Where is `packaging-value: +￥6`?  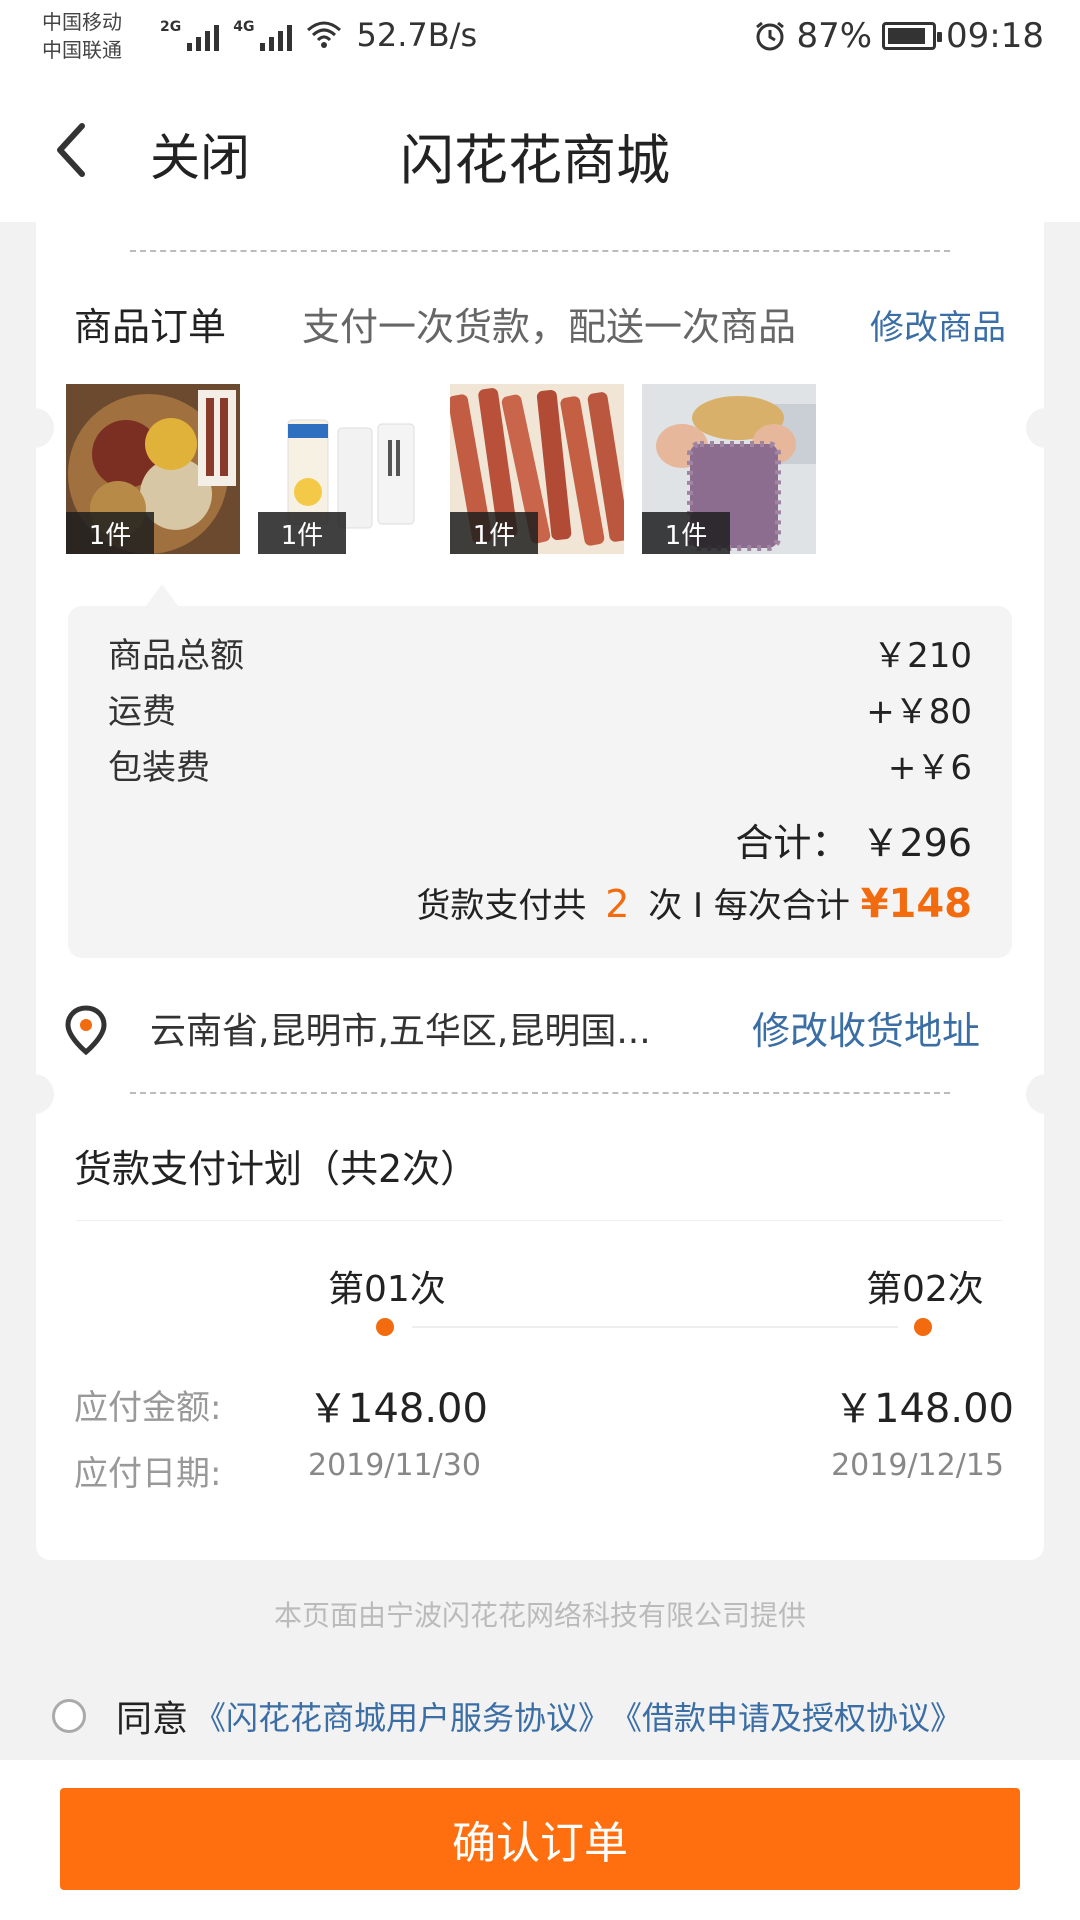
packaging-value: +￥6 is located at coordinates (929, 768).